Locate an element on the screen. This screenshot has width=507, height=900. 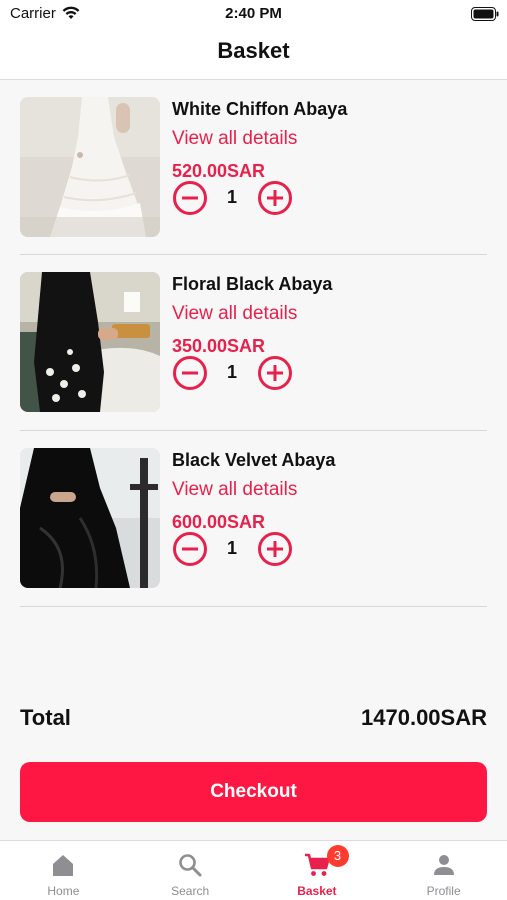
item-name: Floral Black Abaya is located at coordinates (252, 284).